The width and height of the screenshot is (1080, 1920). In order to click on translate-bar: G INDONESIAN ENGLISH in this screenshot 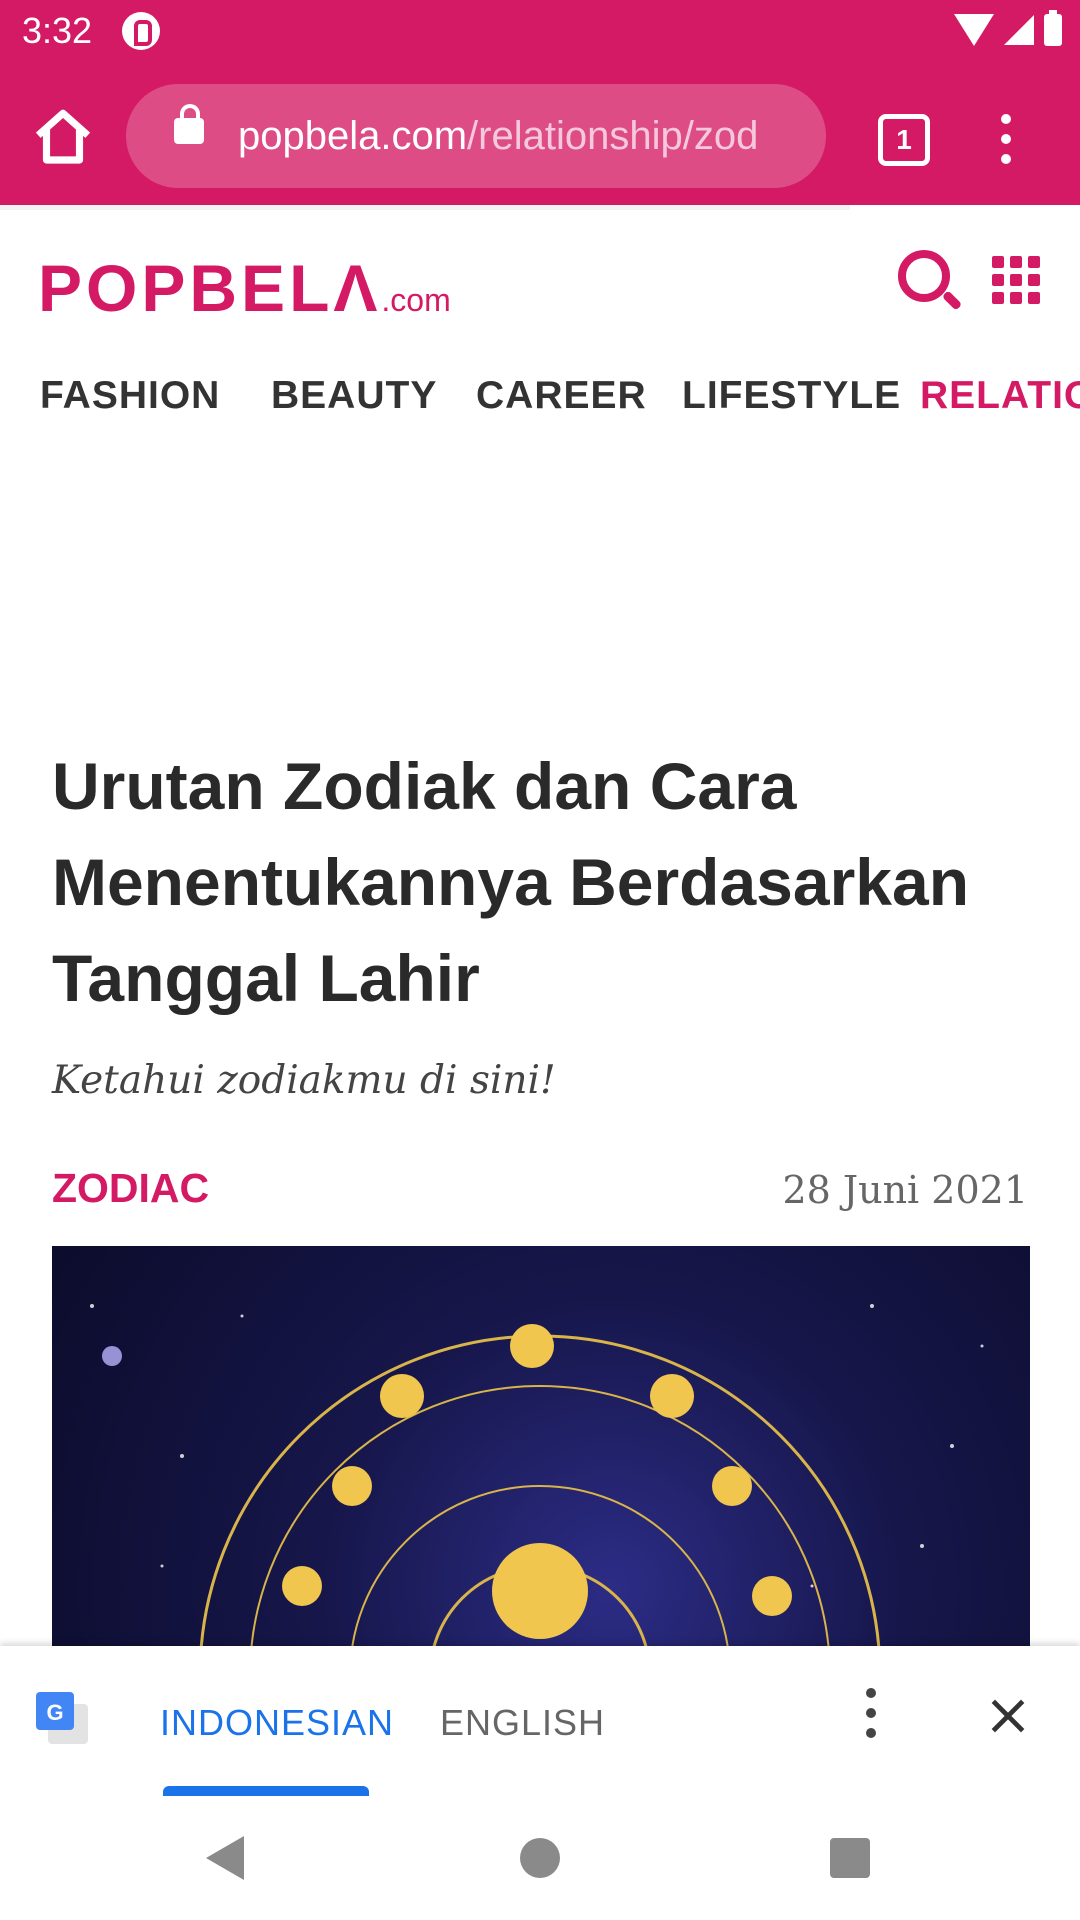, I will do `click(540, 1721)`.